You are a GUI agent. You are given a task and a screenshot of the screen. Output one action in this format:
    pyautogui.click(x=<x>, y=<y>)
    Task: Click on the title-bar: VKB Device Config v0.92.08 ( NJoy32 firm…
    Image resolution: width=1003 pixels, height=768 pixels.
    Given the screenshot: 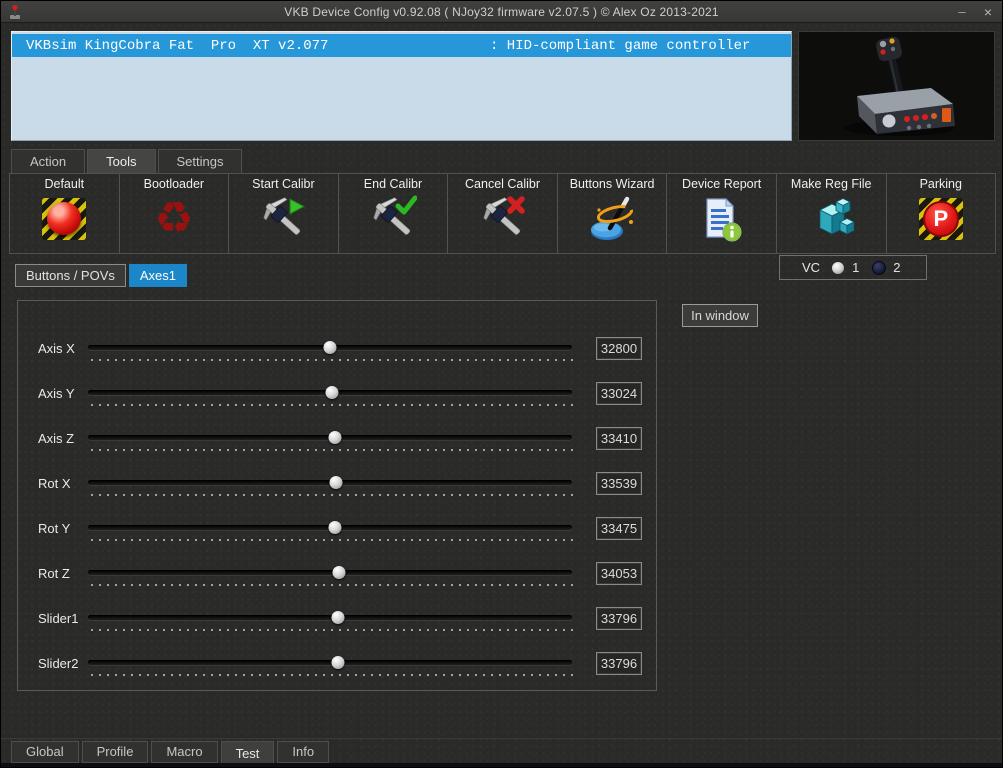 What is the action you would take?
    pyautogui.click(x=501, y=12)
    